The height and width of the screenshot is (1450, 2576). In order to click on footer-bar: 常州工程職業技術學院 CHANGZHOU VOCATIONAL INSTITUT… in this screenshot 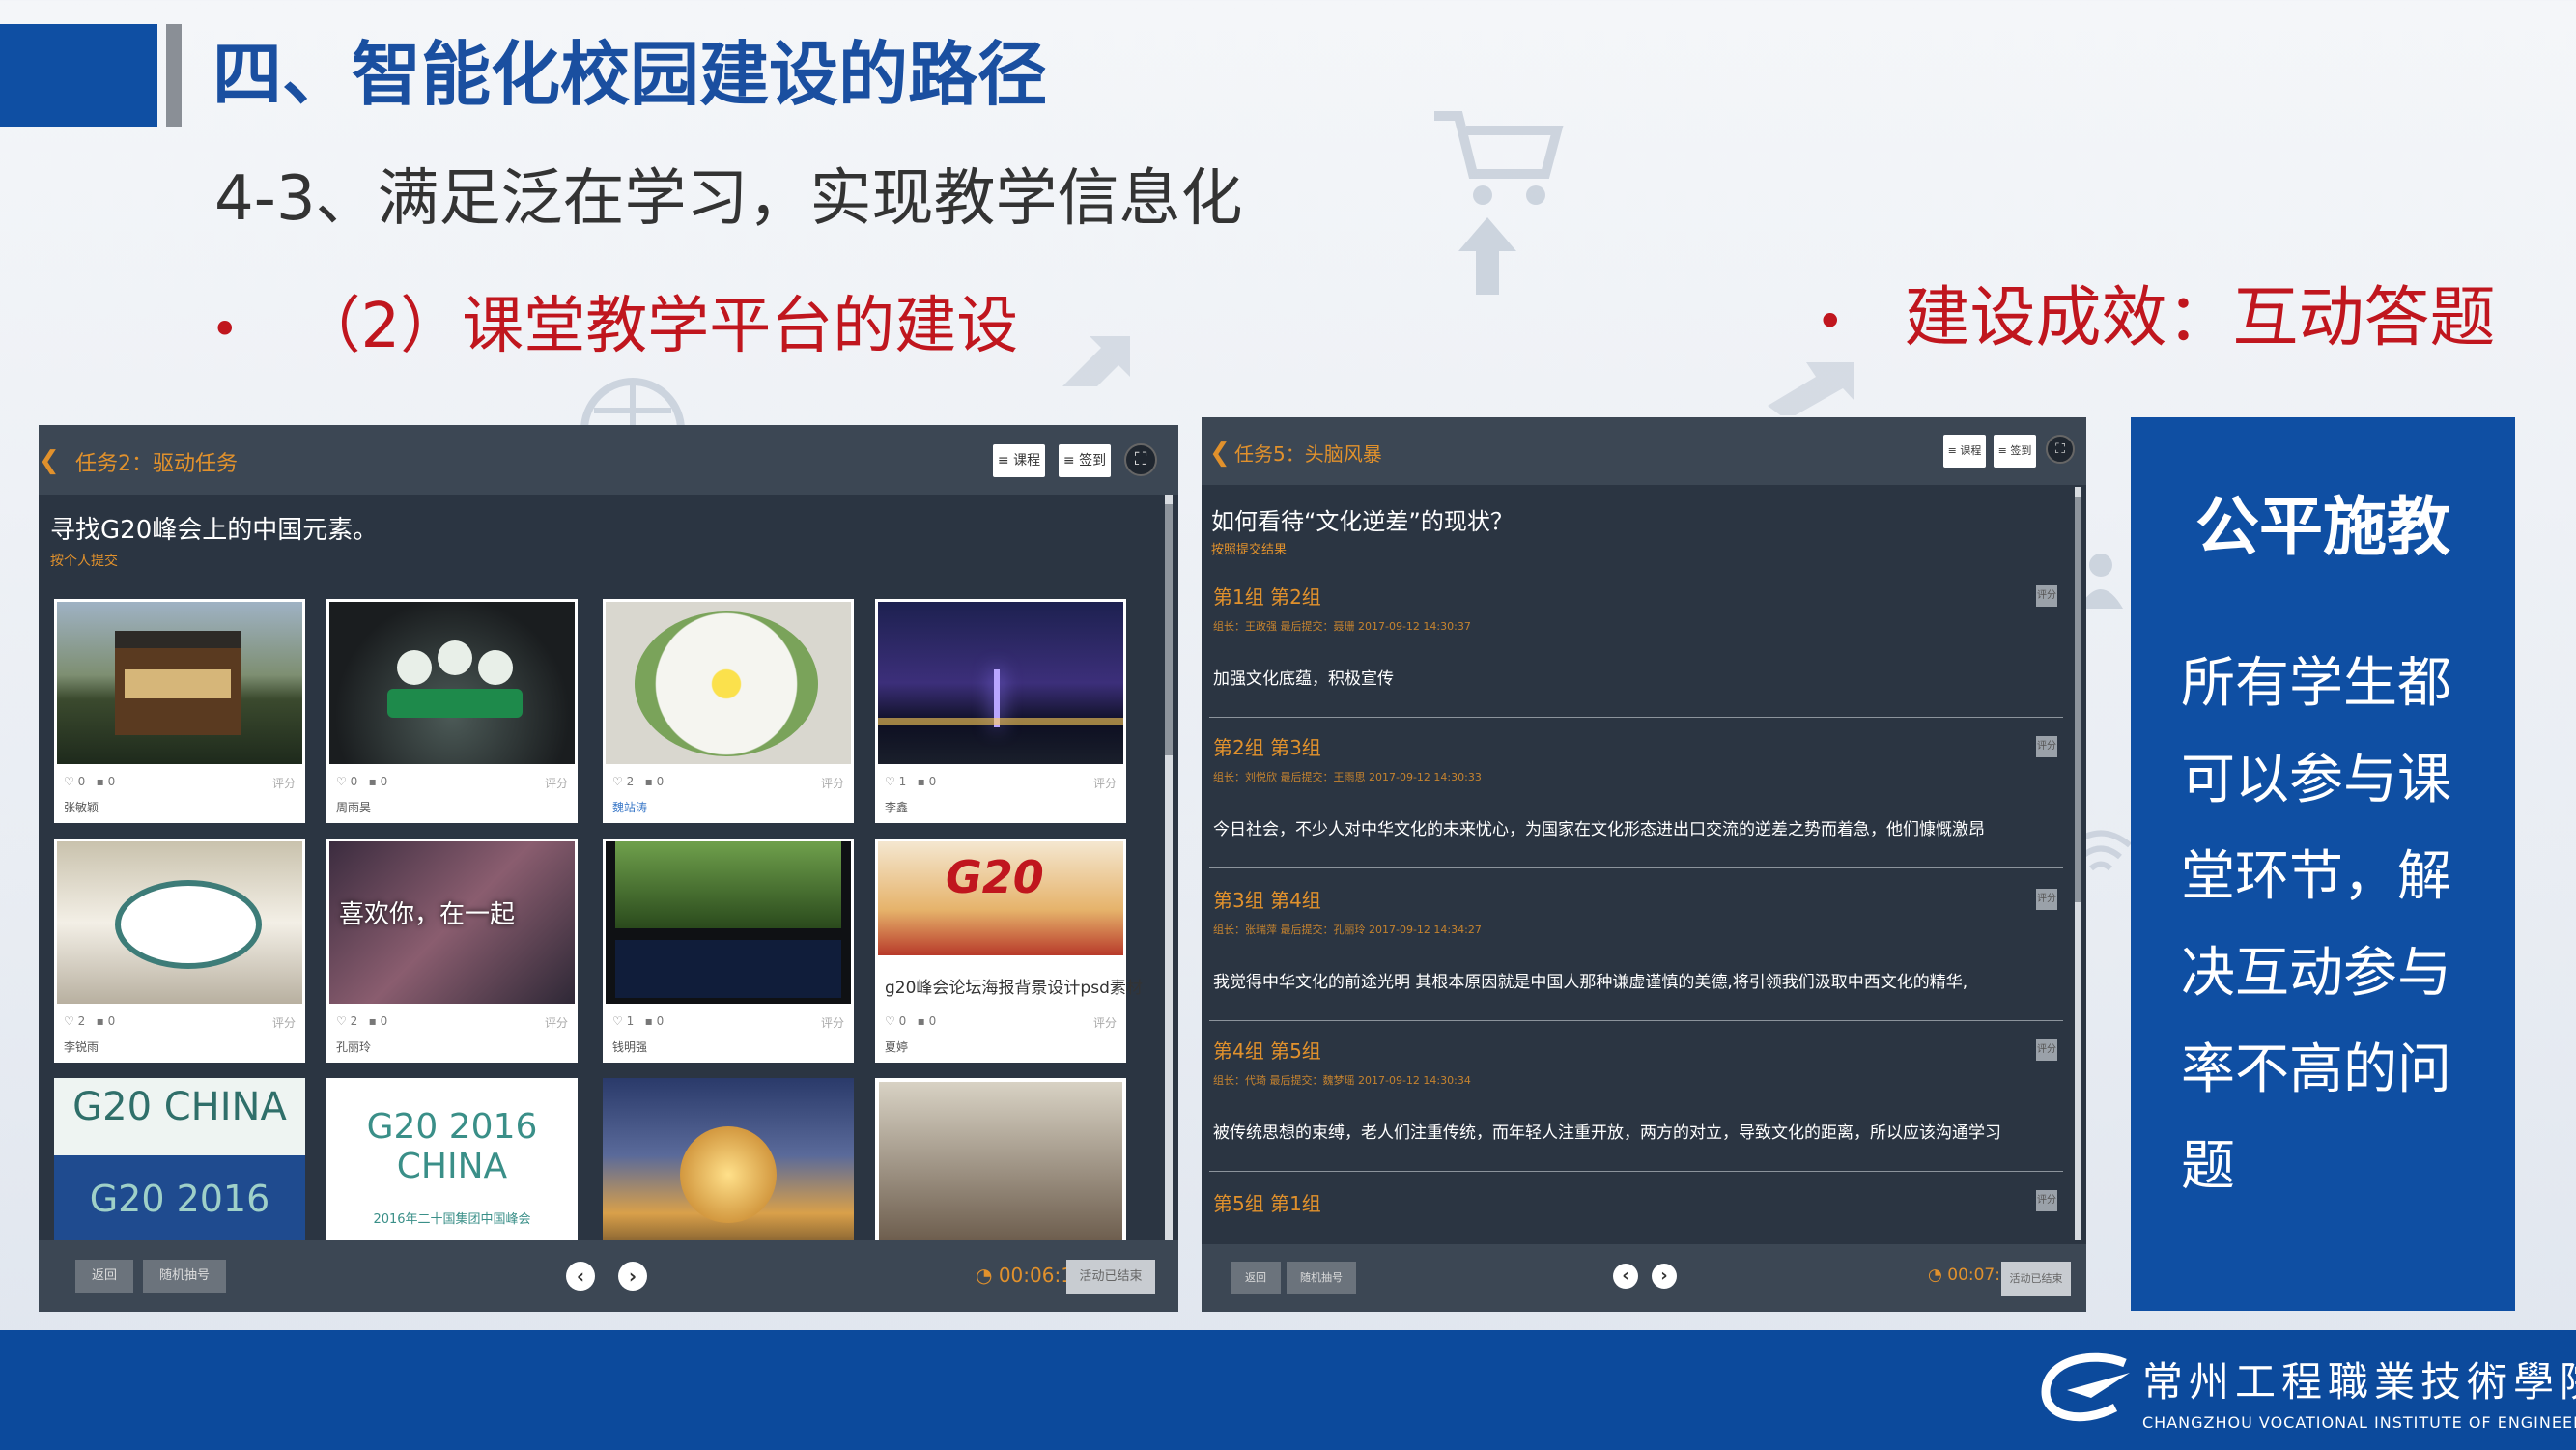, I will do `click(1288, 1390)`.